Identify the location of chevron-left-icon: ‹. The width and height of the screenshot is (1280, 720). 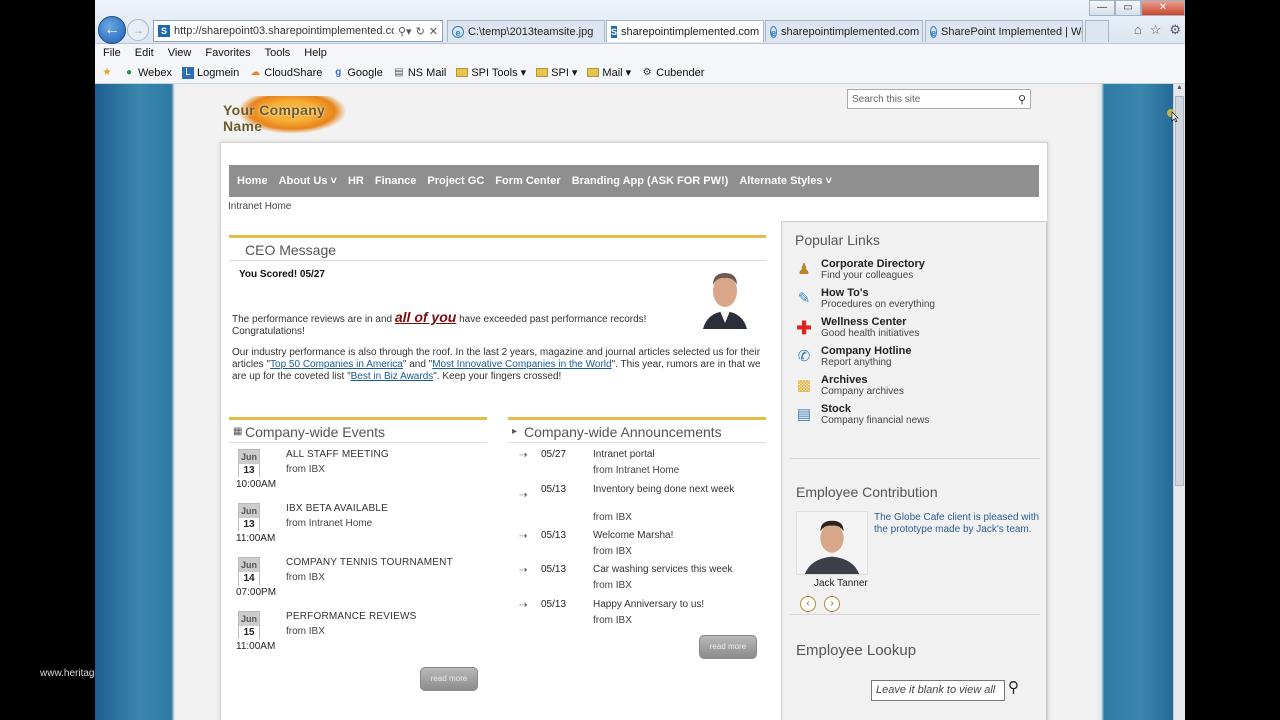
(808, 604).